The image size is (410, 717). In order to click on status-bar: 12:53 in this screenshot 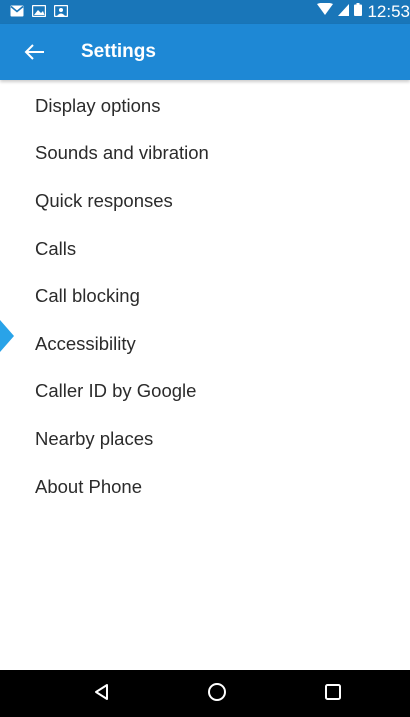, I will do `click(205, 12)`.